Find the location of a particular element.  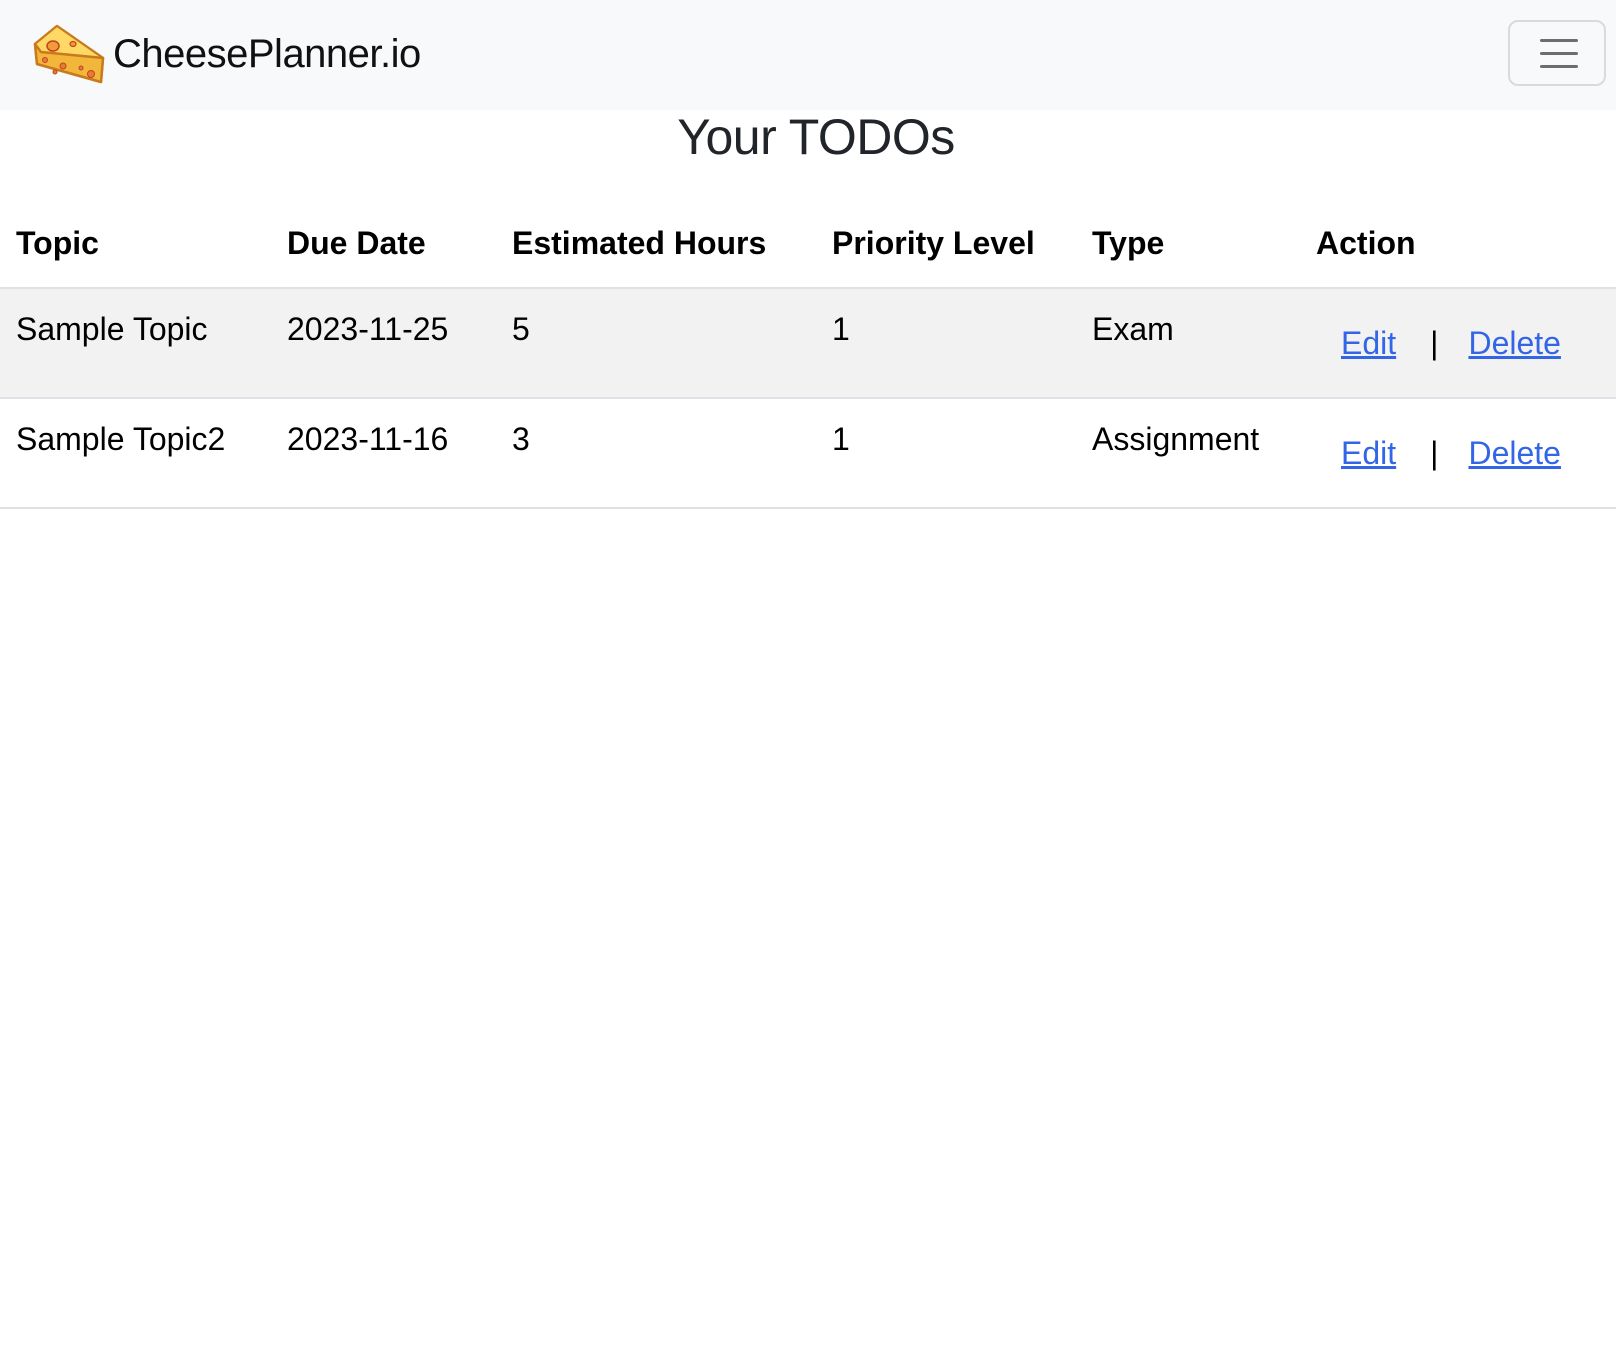

header-due-date: Due Date is located at coordinates (383, 251).